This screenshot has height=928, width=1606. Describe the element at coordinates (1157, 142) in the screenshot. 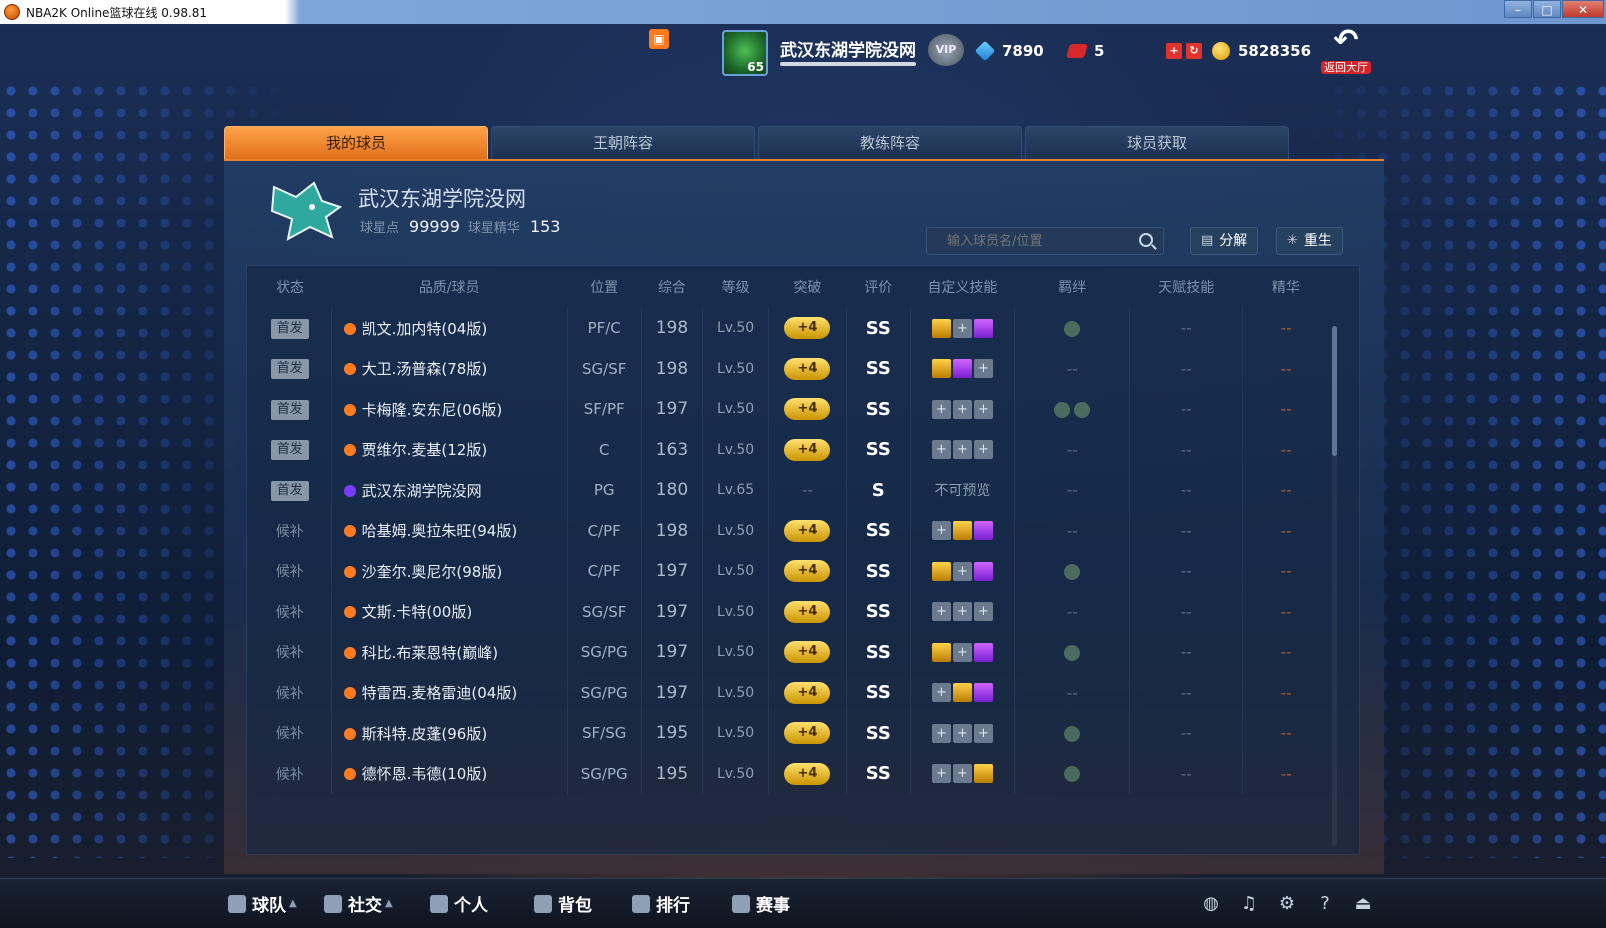

I see `tab-player-acquire: 球员获取` at that location.